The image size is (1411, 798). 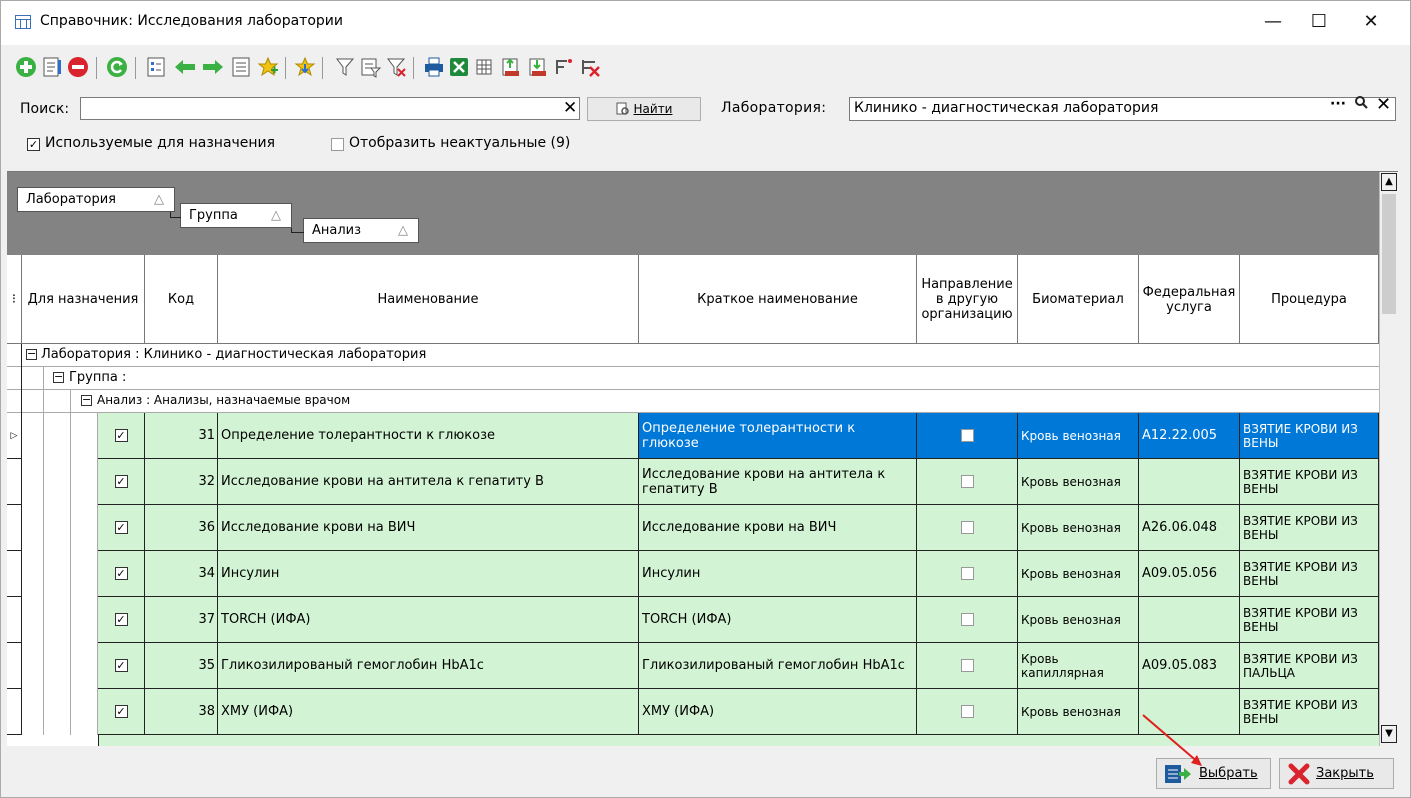 I want to click on arrow-right-icon, so click(x=213, y=67).